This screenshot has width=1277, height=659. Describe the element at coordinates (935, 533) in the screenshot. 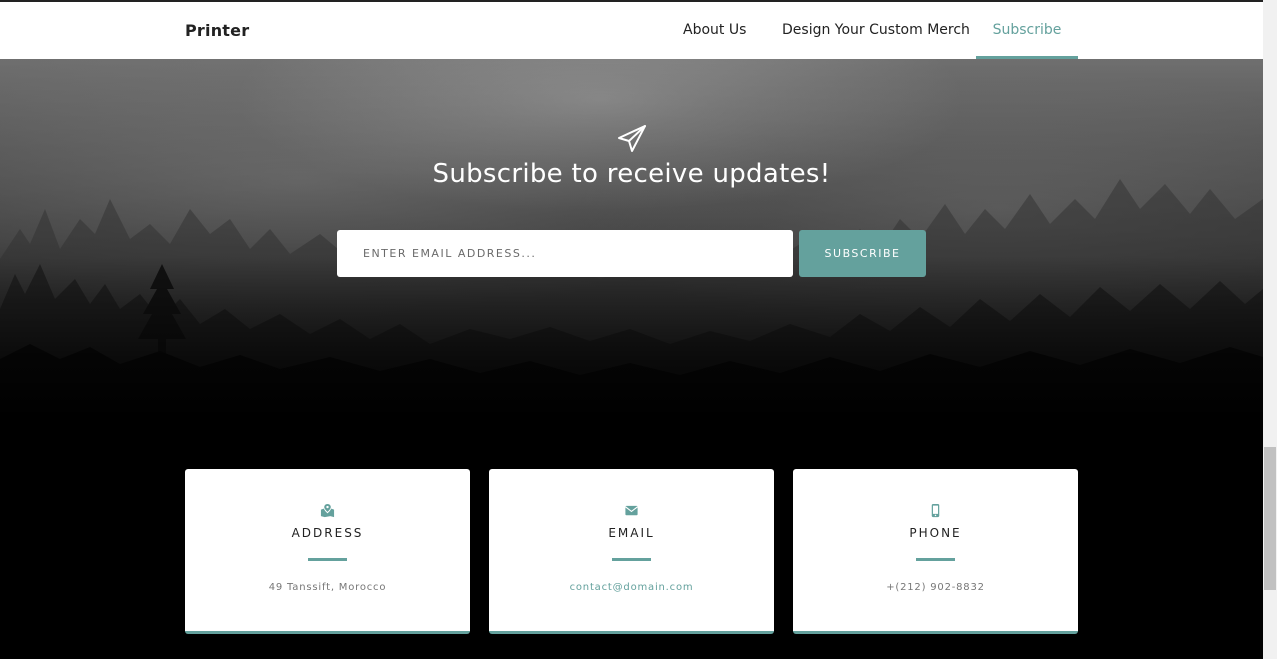

I see `phone-title: PHONE` at that location.